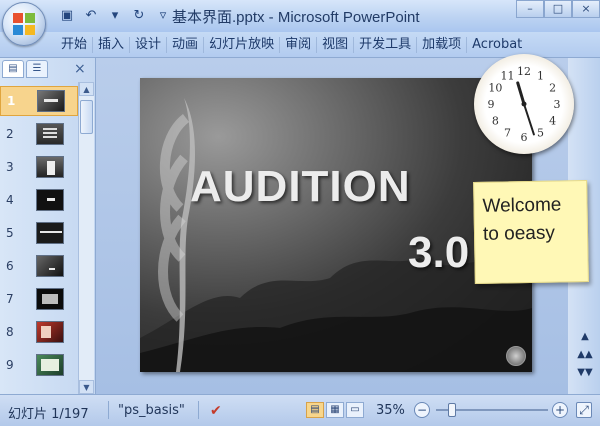 This screenshot has height=426, width=600. I want to click on tab-review: 审阅, so click(299, 45).